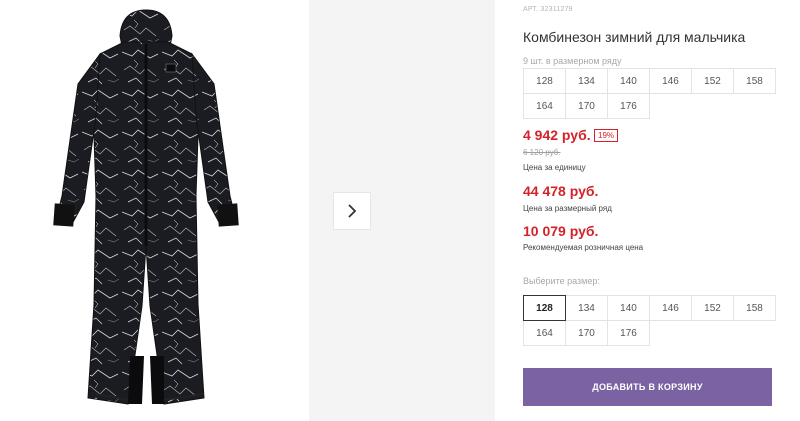 This screenshot has height=421, width=800. I want to click on pack-size-cell: 140, so click(628, 81).